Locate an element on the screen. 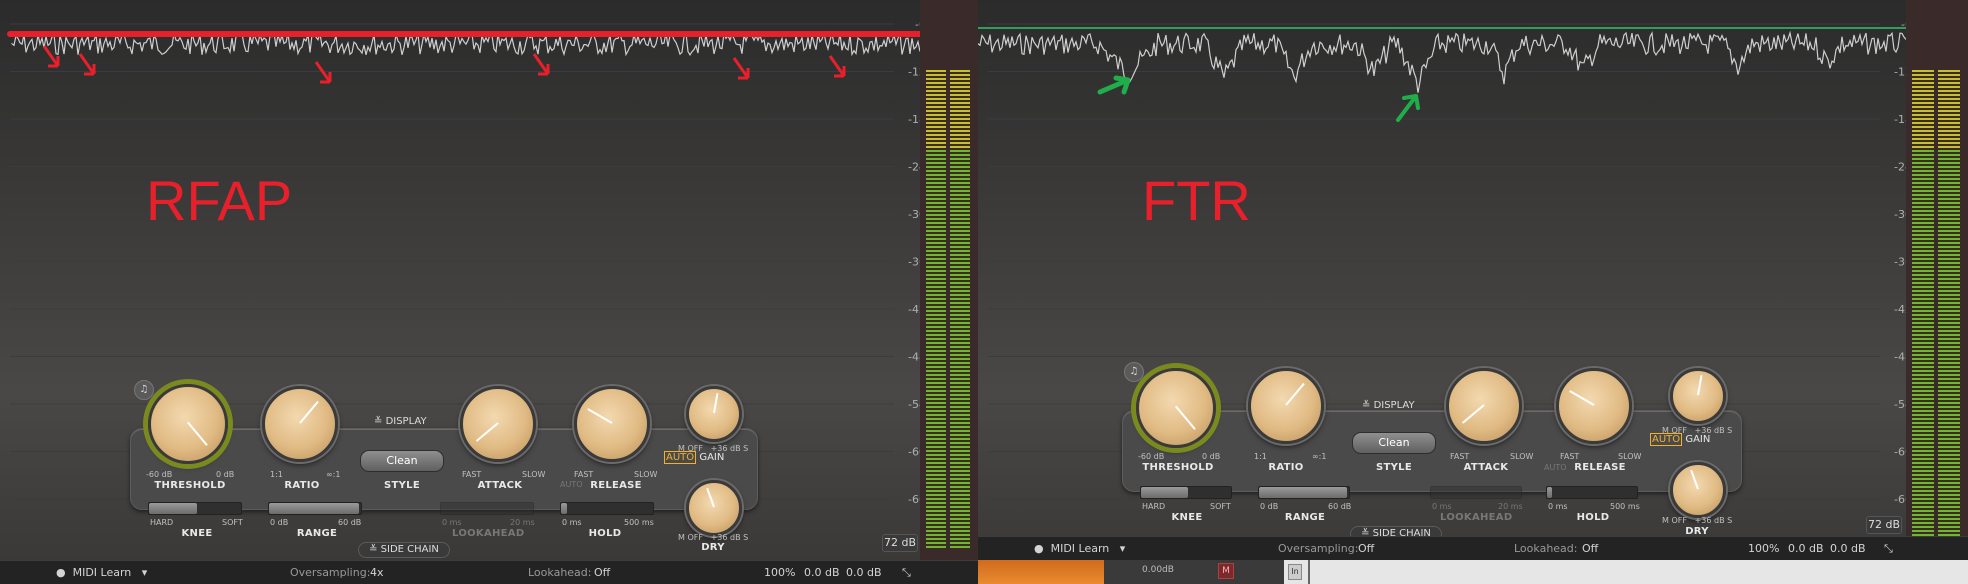 The width and height of the screenshot is (1968, 584). right-lookahead-slider is located at coordinates (1476, 492).